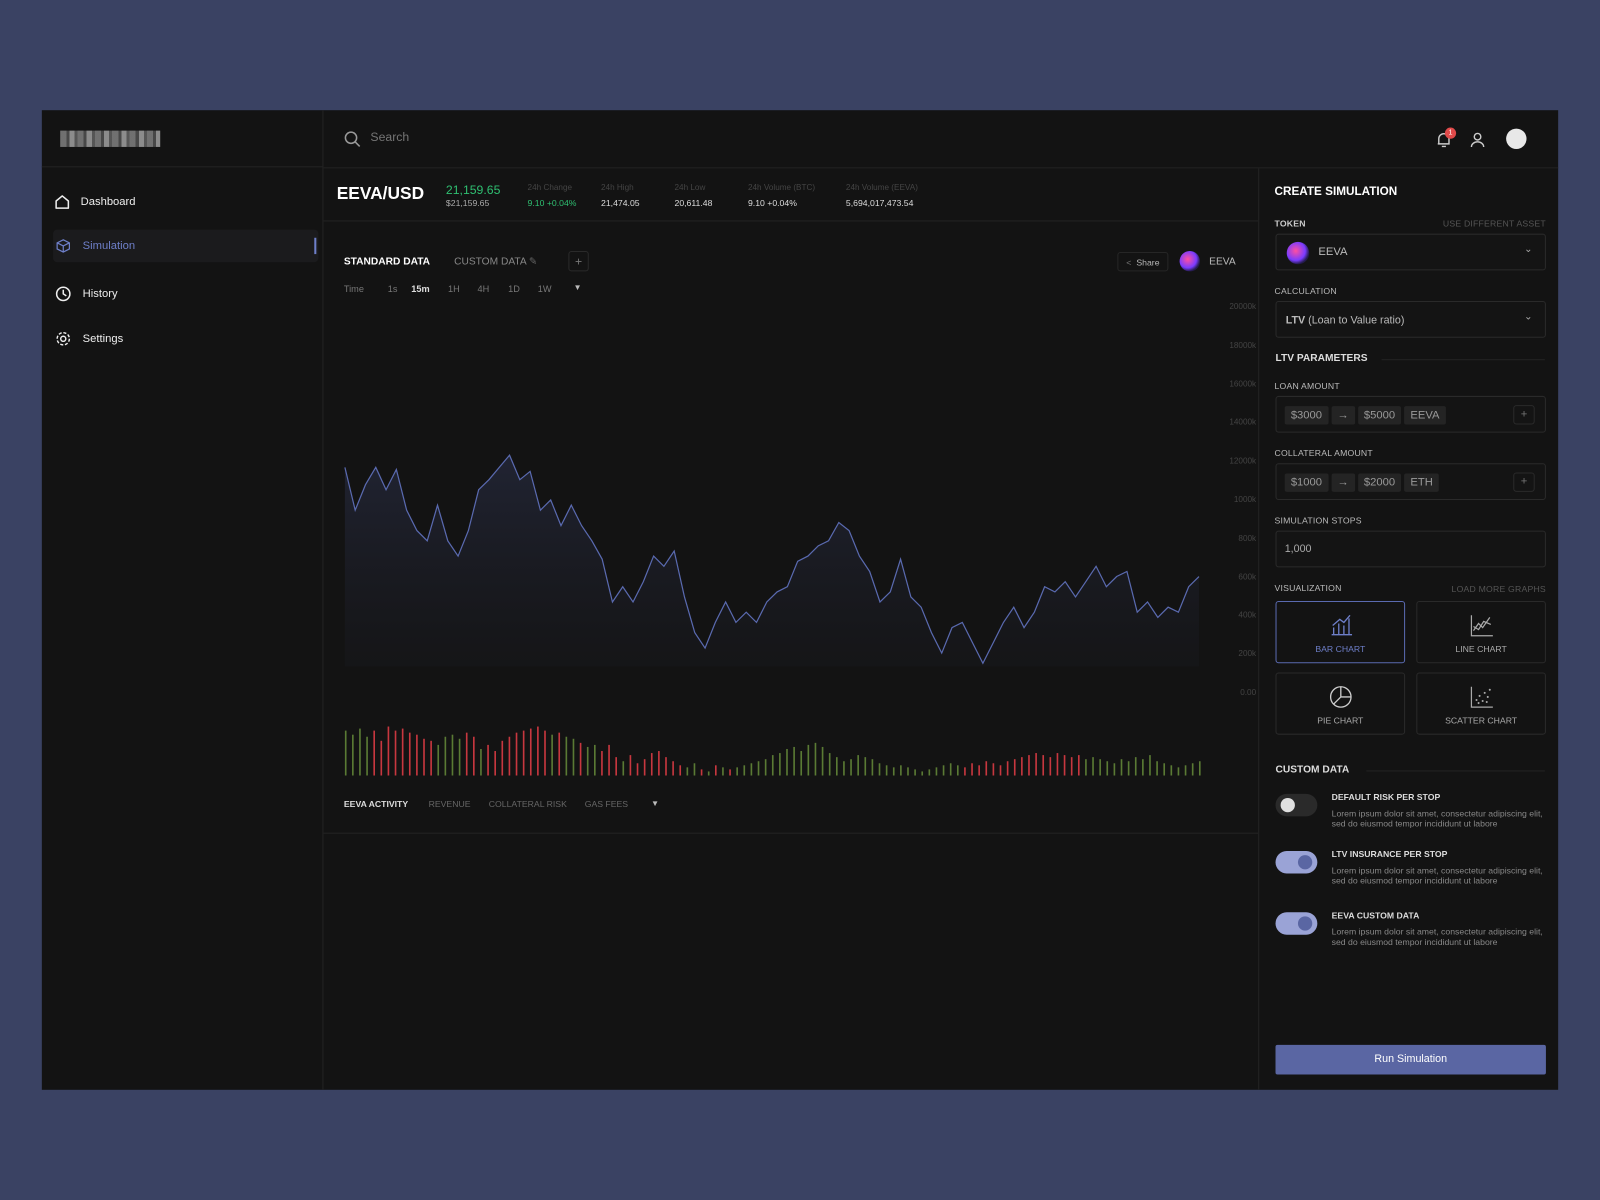 The height and width of the screenshot is (1200, 1600). What do you see at coordinates (1336, 191) in the screenshot?
I see `panel-title: CREATE SIMULATION` at bounding box center [1336, 191].